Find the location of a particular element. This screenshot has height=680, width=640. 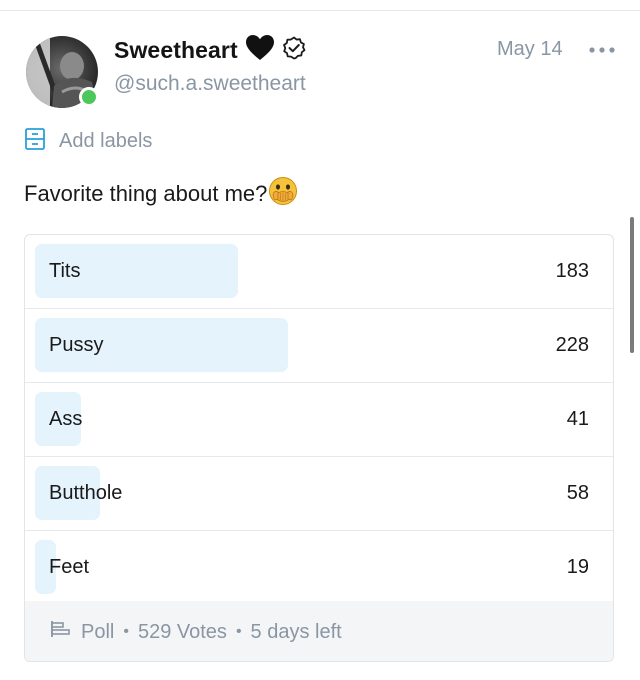

poll-option-votes: 228 is located at coordinates (572, 345).